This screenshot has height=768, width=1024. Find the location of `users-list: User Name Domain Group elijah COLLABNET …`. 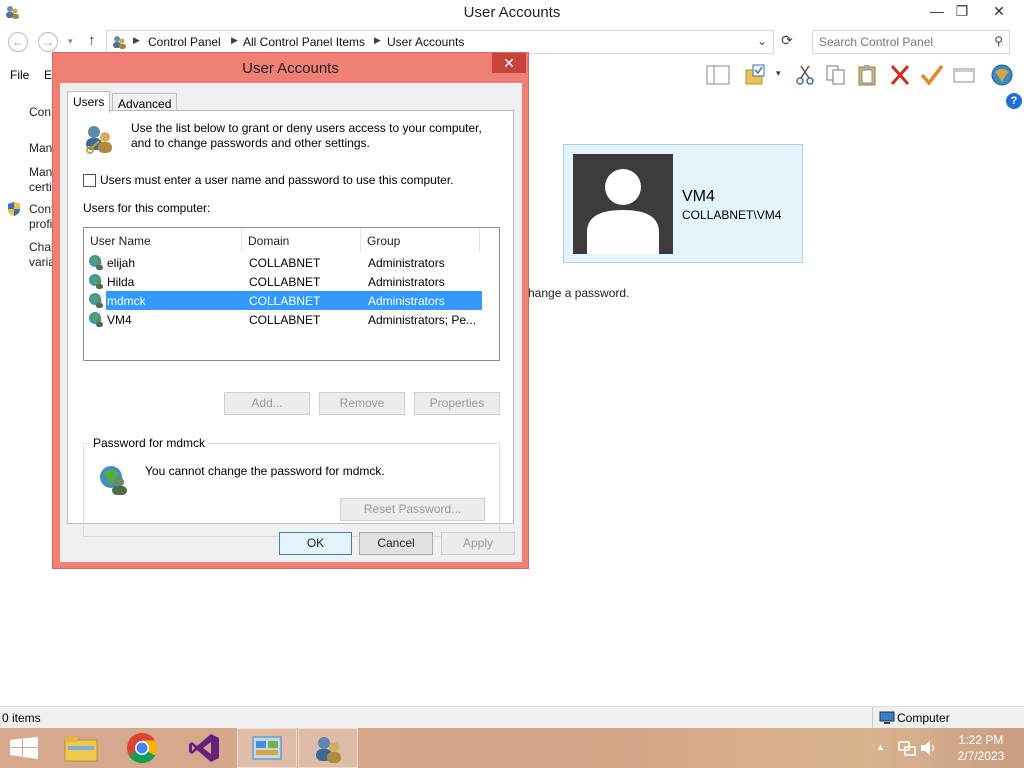

users-list: User Name Domain Group elijah COLLABNET … is located at coordinates (291, 294).